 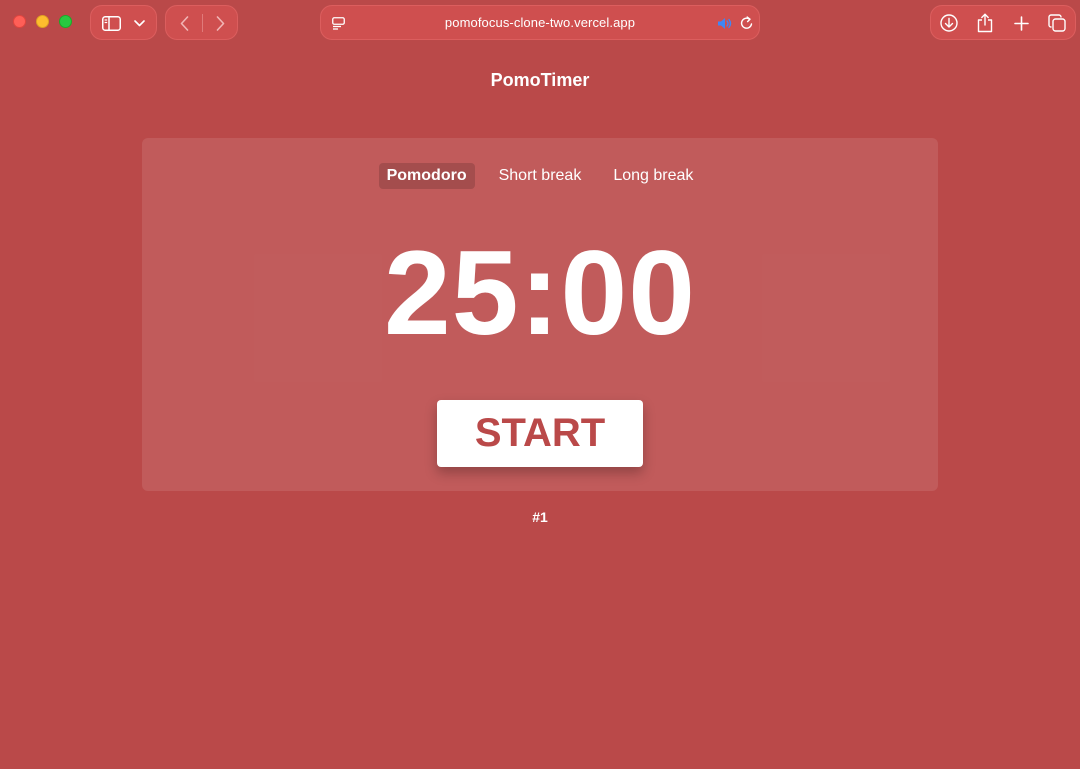 I want to click on toolbar-actions, so click(x=1003, y=22).